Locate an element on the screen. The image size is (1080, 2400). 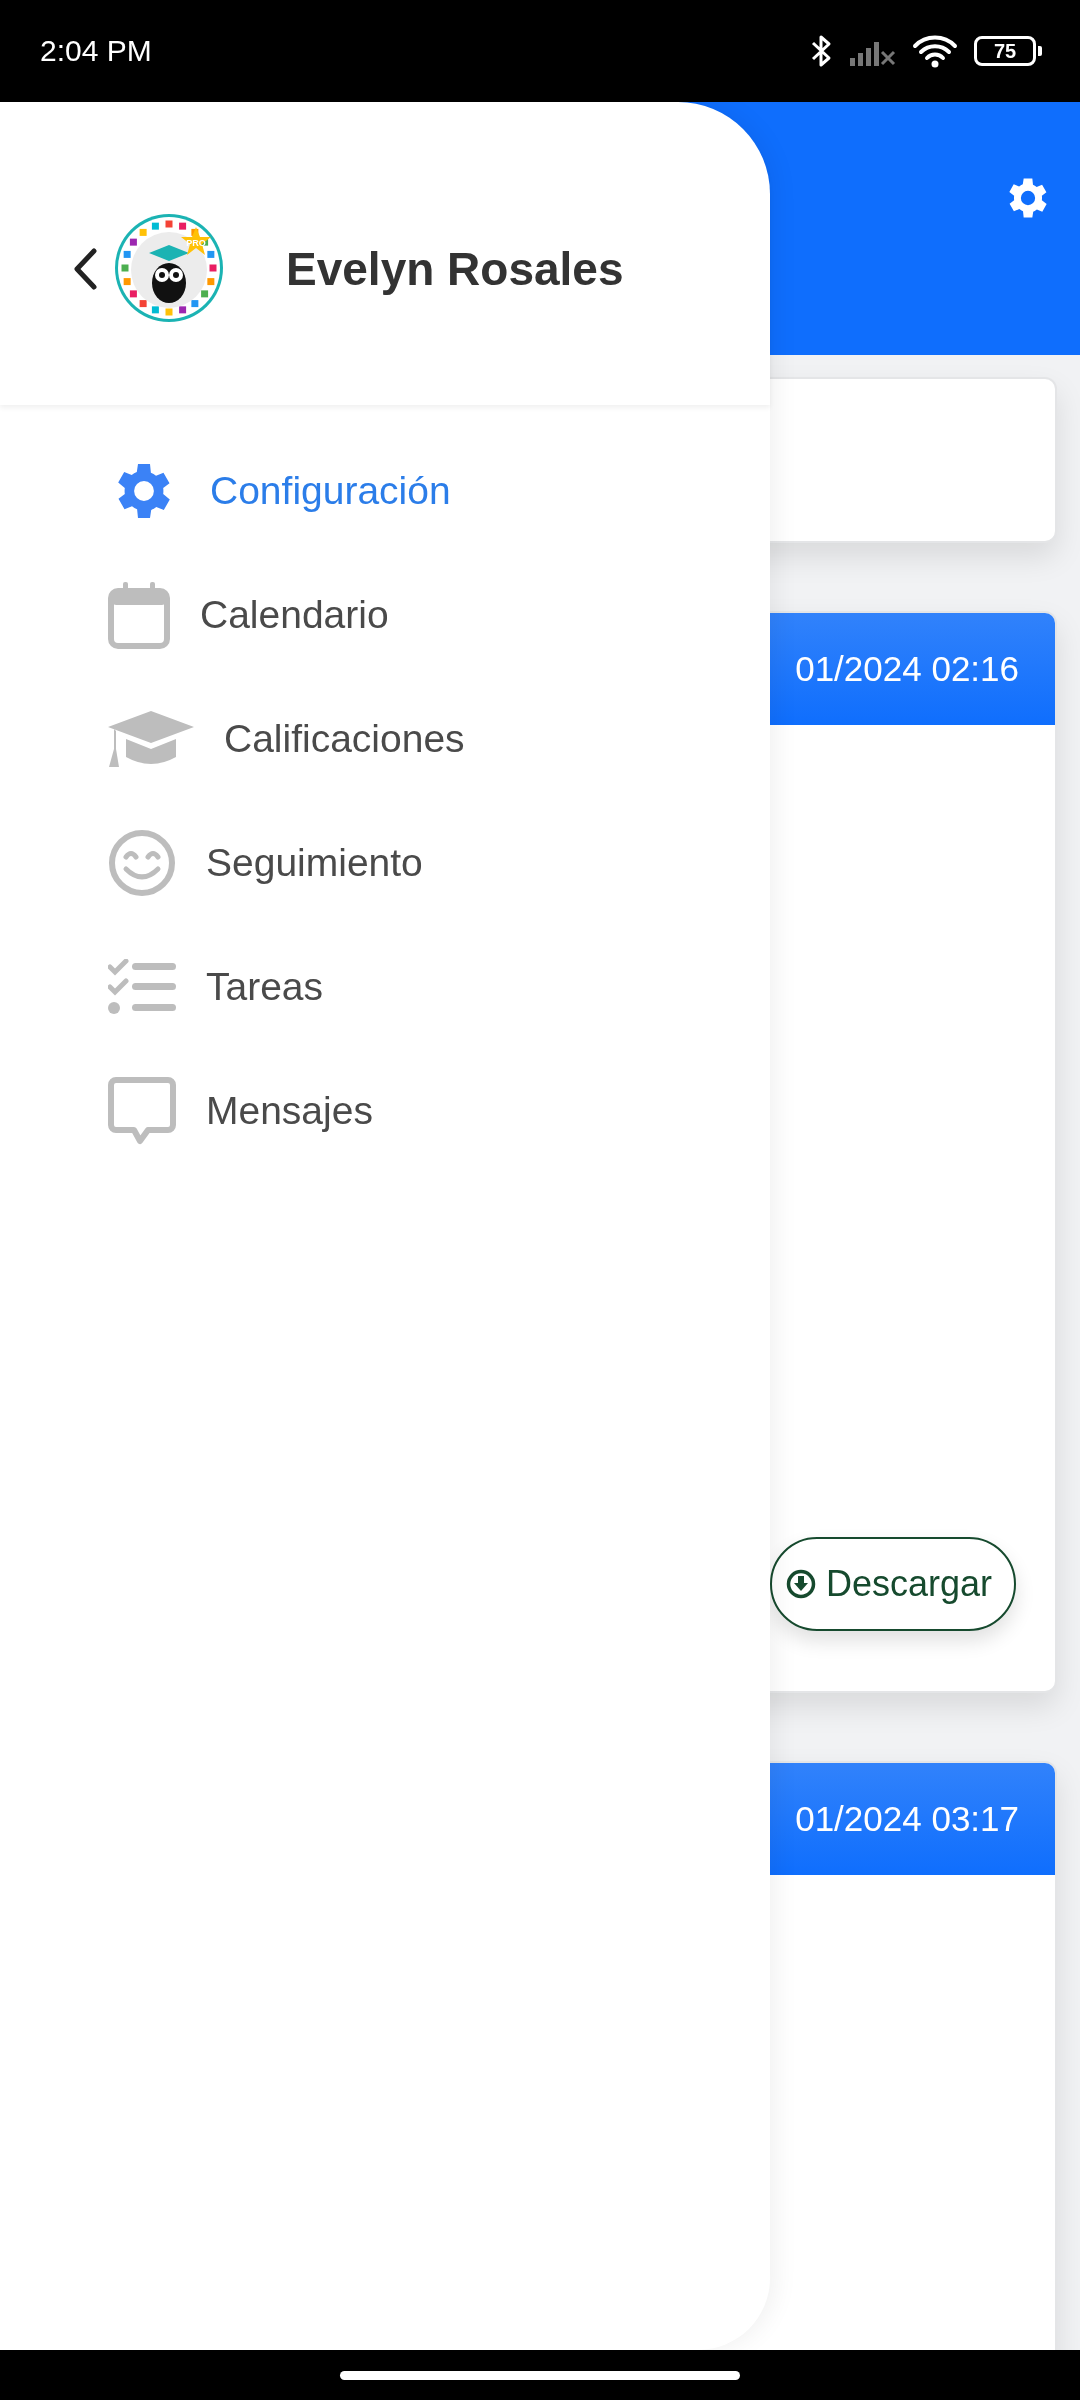
menu-item: Tareas is located at coordinates (408, 987).